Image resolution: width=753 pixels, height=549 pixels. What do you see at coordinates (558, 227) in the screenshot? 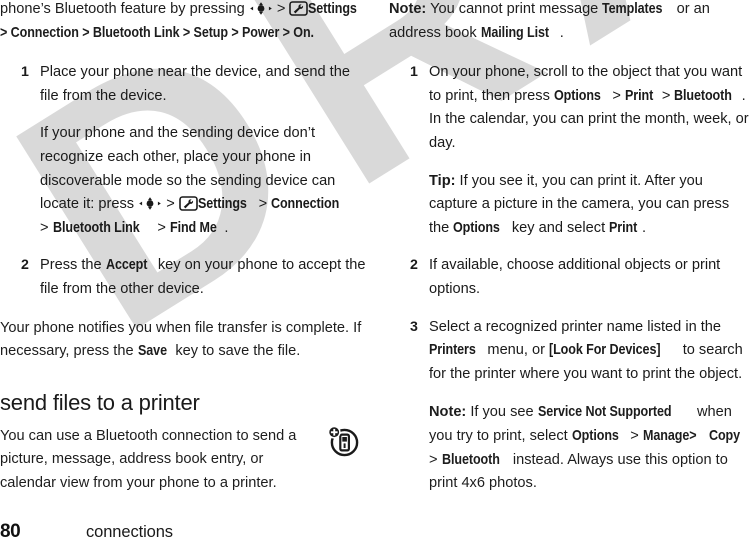
I see `tip-mid: key and select` at bounding box center [558, 227].